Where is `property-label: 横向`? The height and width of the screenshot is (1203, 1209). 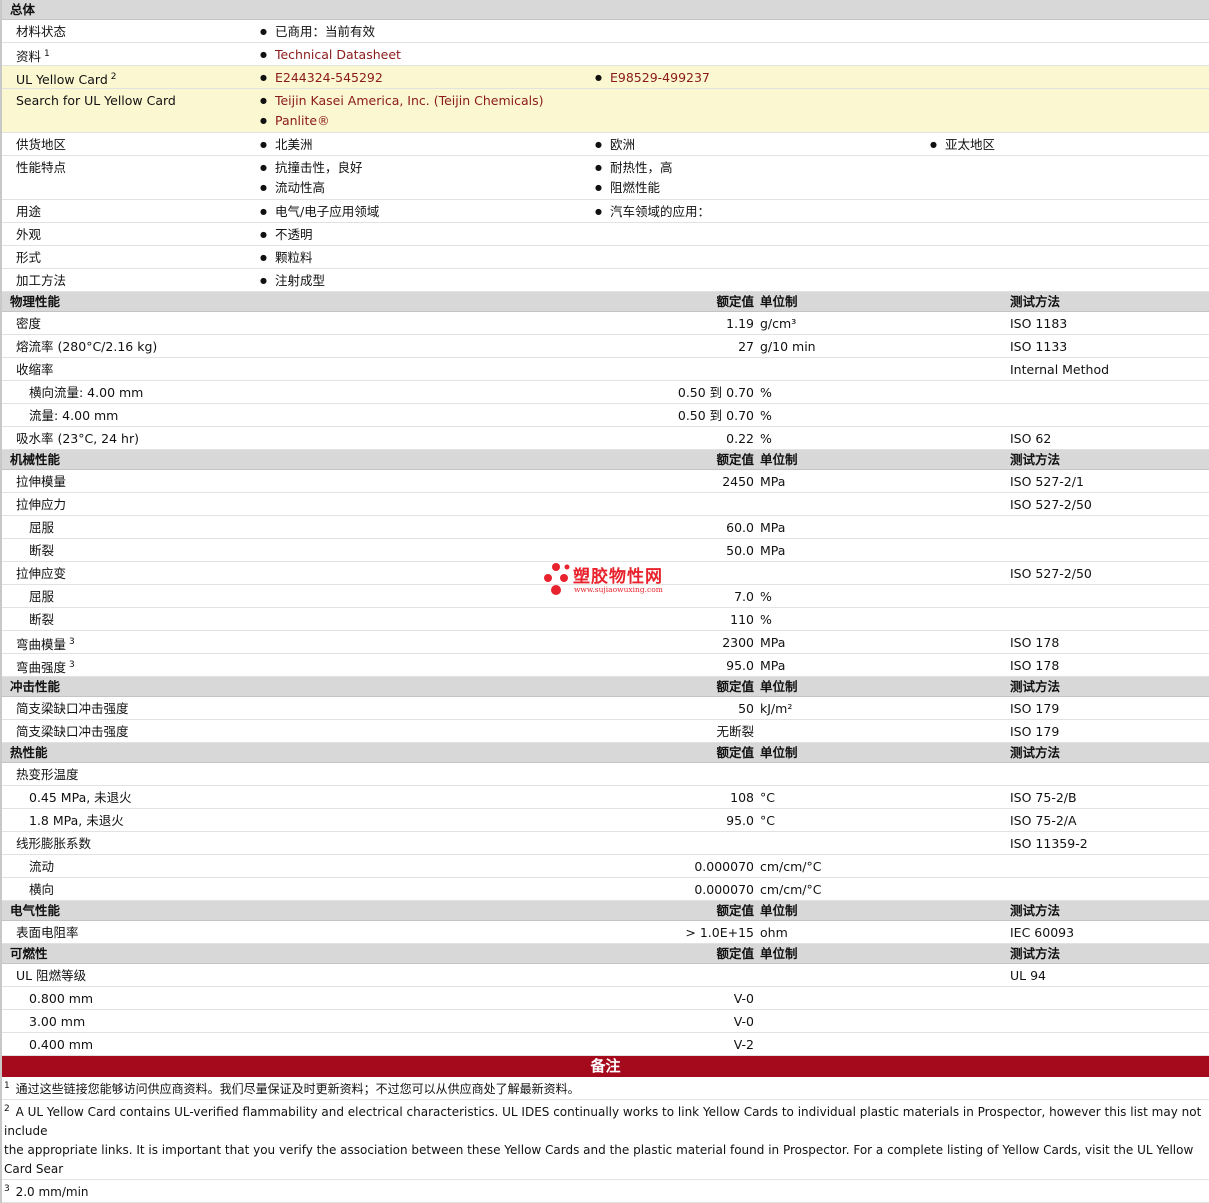
property-label: 横向 is located at coordinates (42, 889).